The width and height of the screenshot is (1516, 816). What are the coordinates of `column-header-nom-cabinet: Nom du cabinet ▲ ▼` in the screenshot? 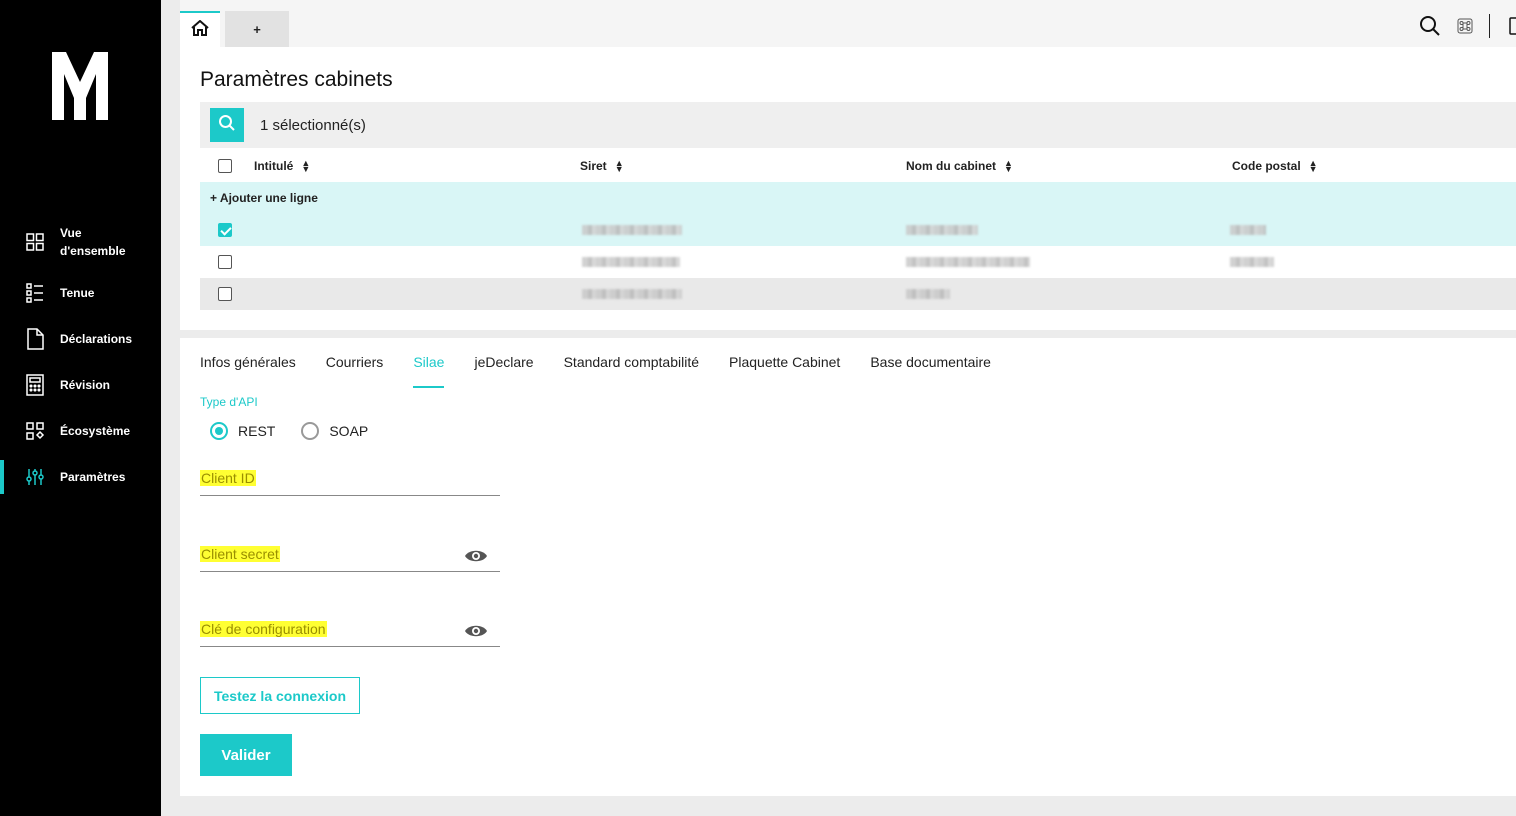 It's located at (959, 166).